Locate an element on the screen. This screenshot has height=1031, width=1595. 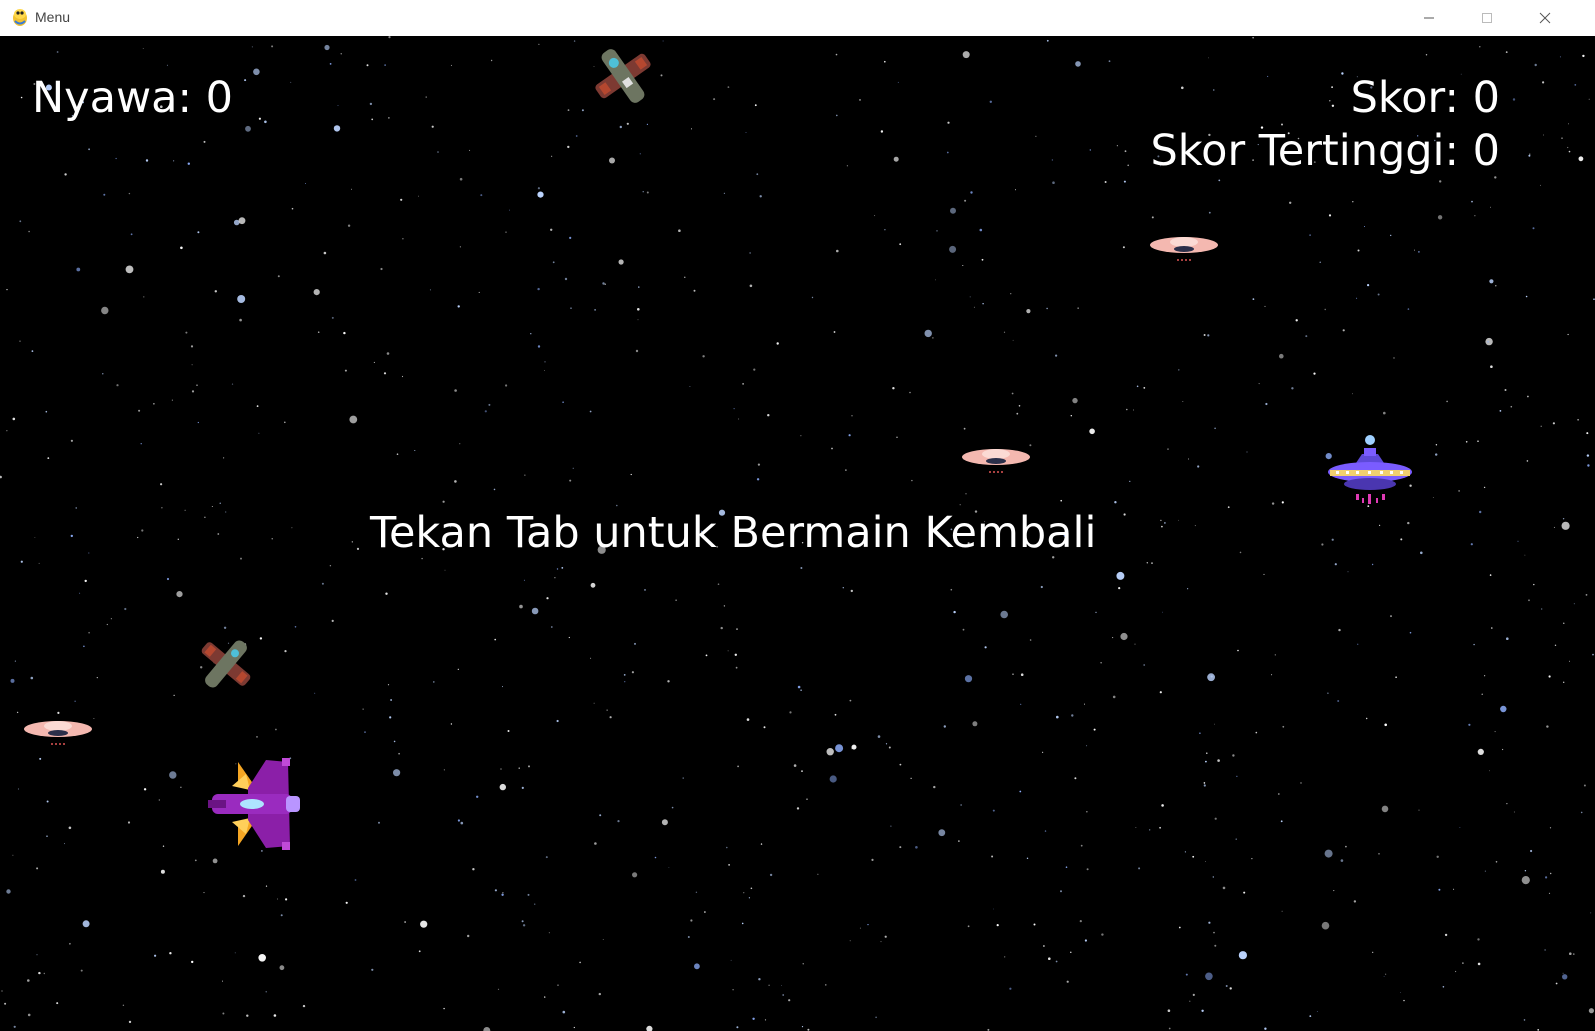
close-button is located at coordinates (1545, 18).